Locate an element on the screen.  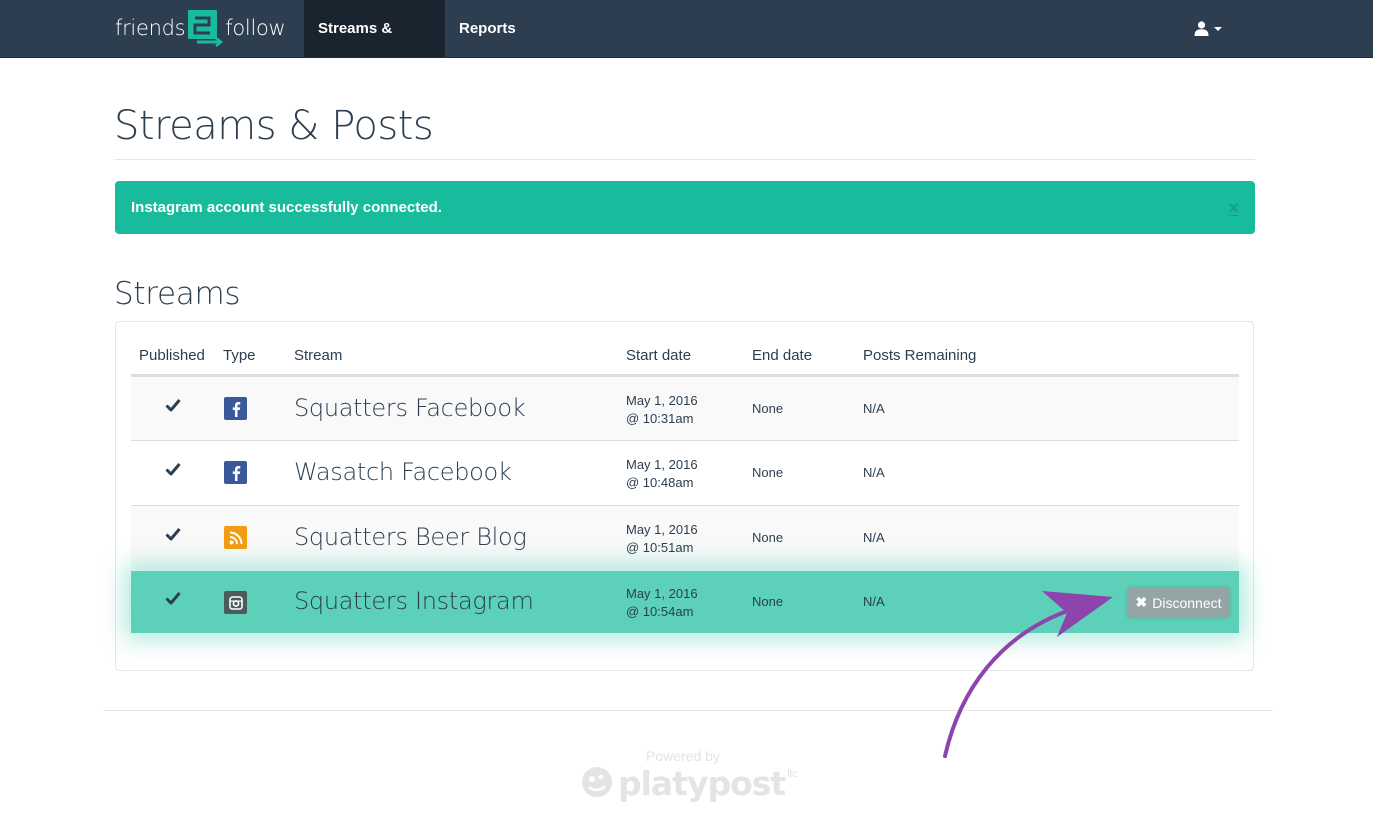
start-date-time: @ 10:51am is located at coordinates (660, 547).